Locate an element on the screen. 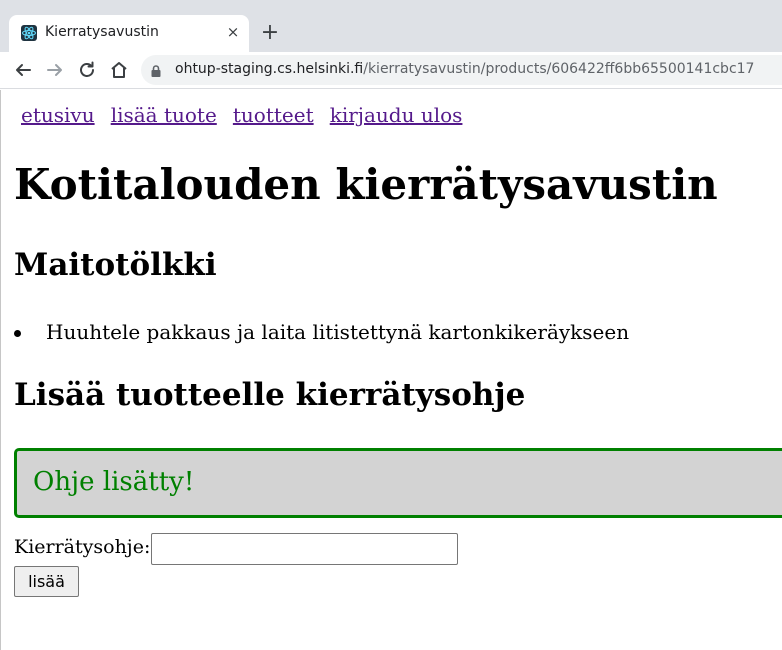 The image size is (782, 650). bullet is located at coordinates (17, 333).